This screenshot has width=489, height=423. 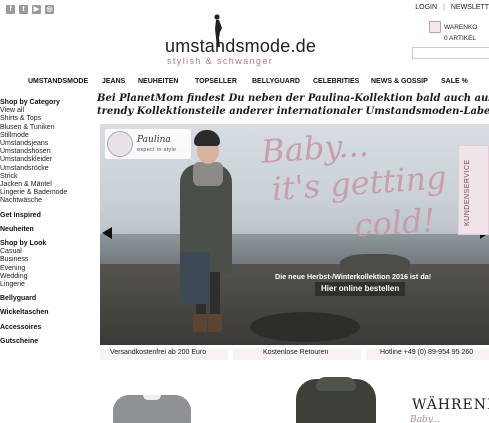 What do you see at coordinates (47, 144) in the screenshot?
I see `sidebar-item: Umstandsjeans` at bounding box center [47, 144].